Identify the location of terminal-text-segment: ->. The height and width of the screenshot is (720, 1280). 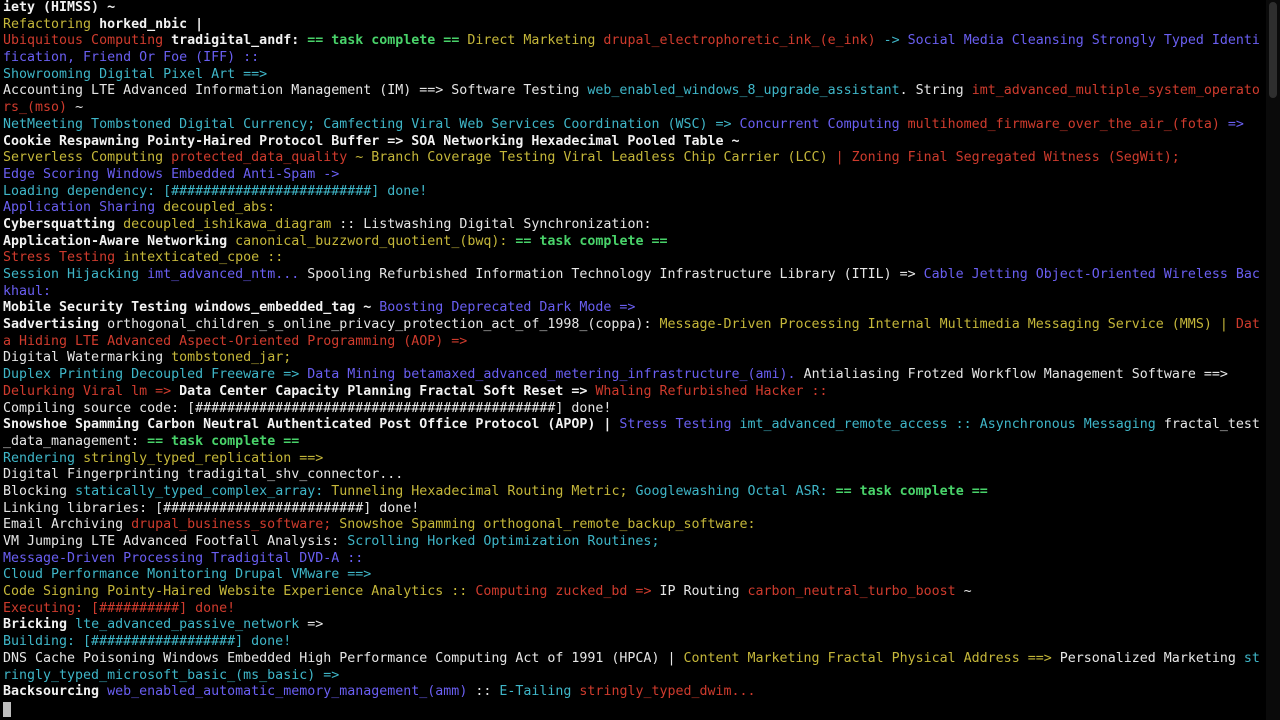
(895, 41).